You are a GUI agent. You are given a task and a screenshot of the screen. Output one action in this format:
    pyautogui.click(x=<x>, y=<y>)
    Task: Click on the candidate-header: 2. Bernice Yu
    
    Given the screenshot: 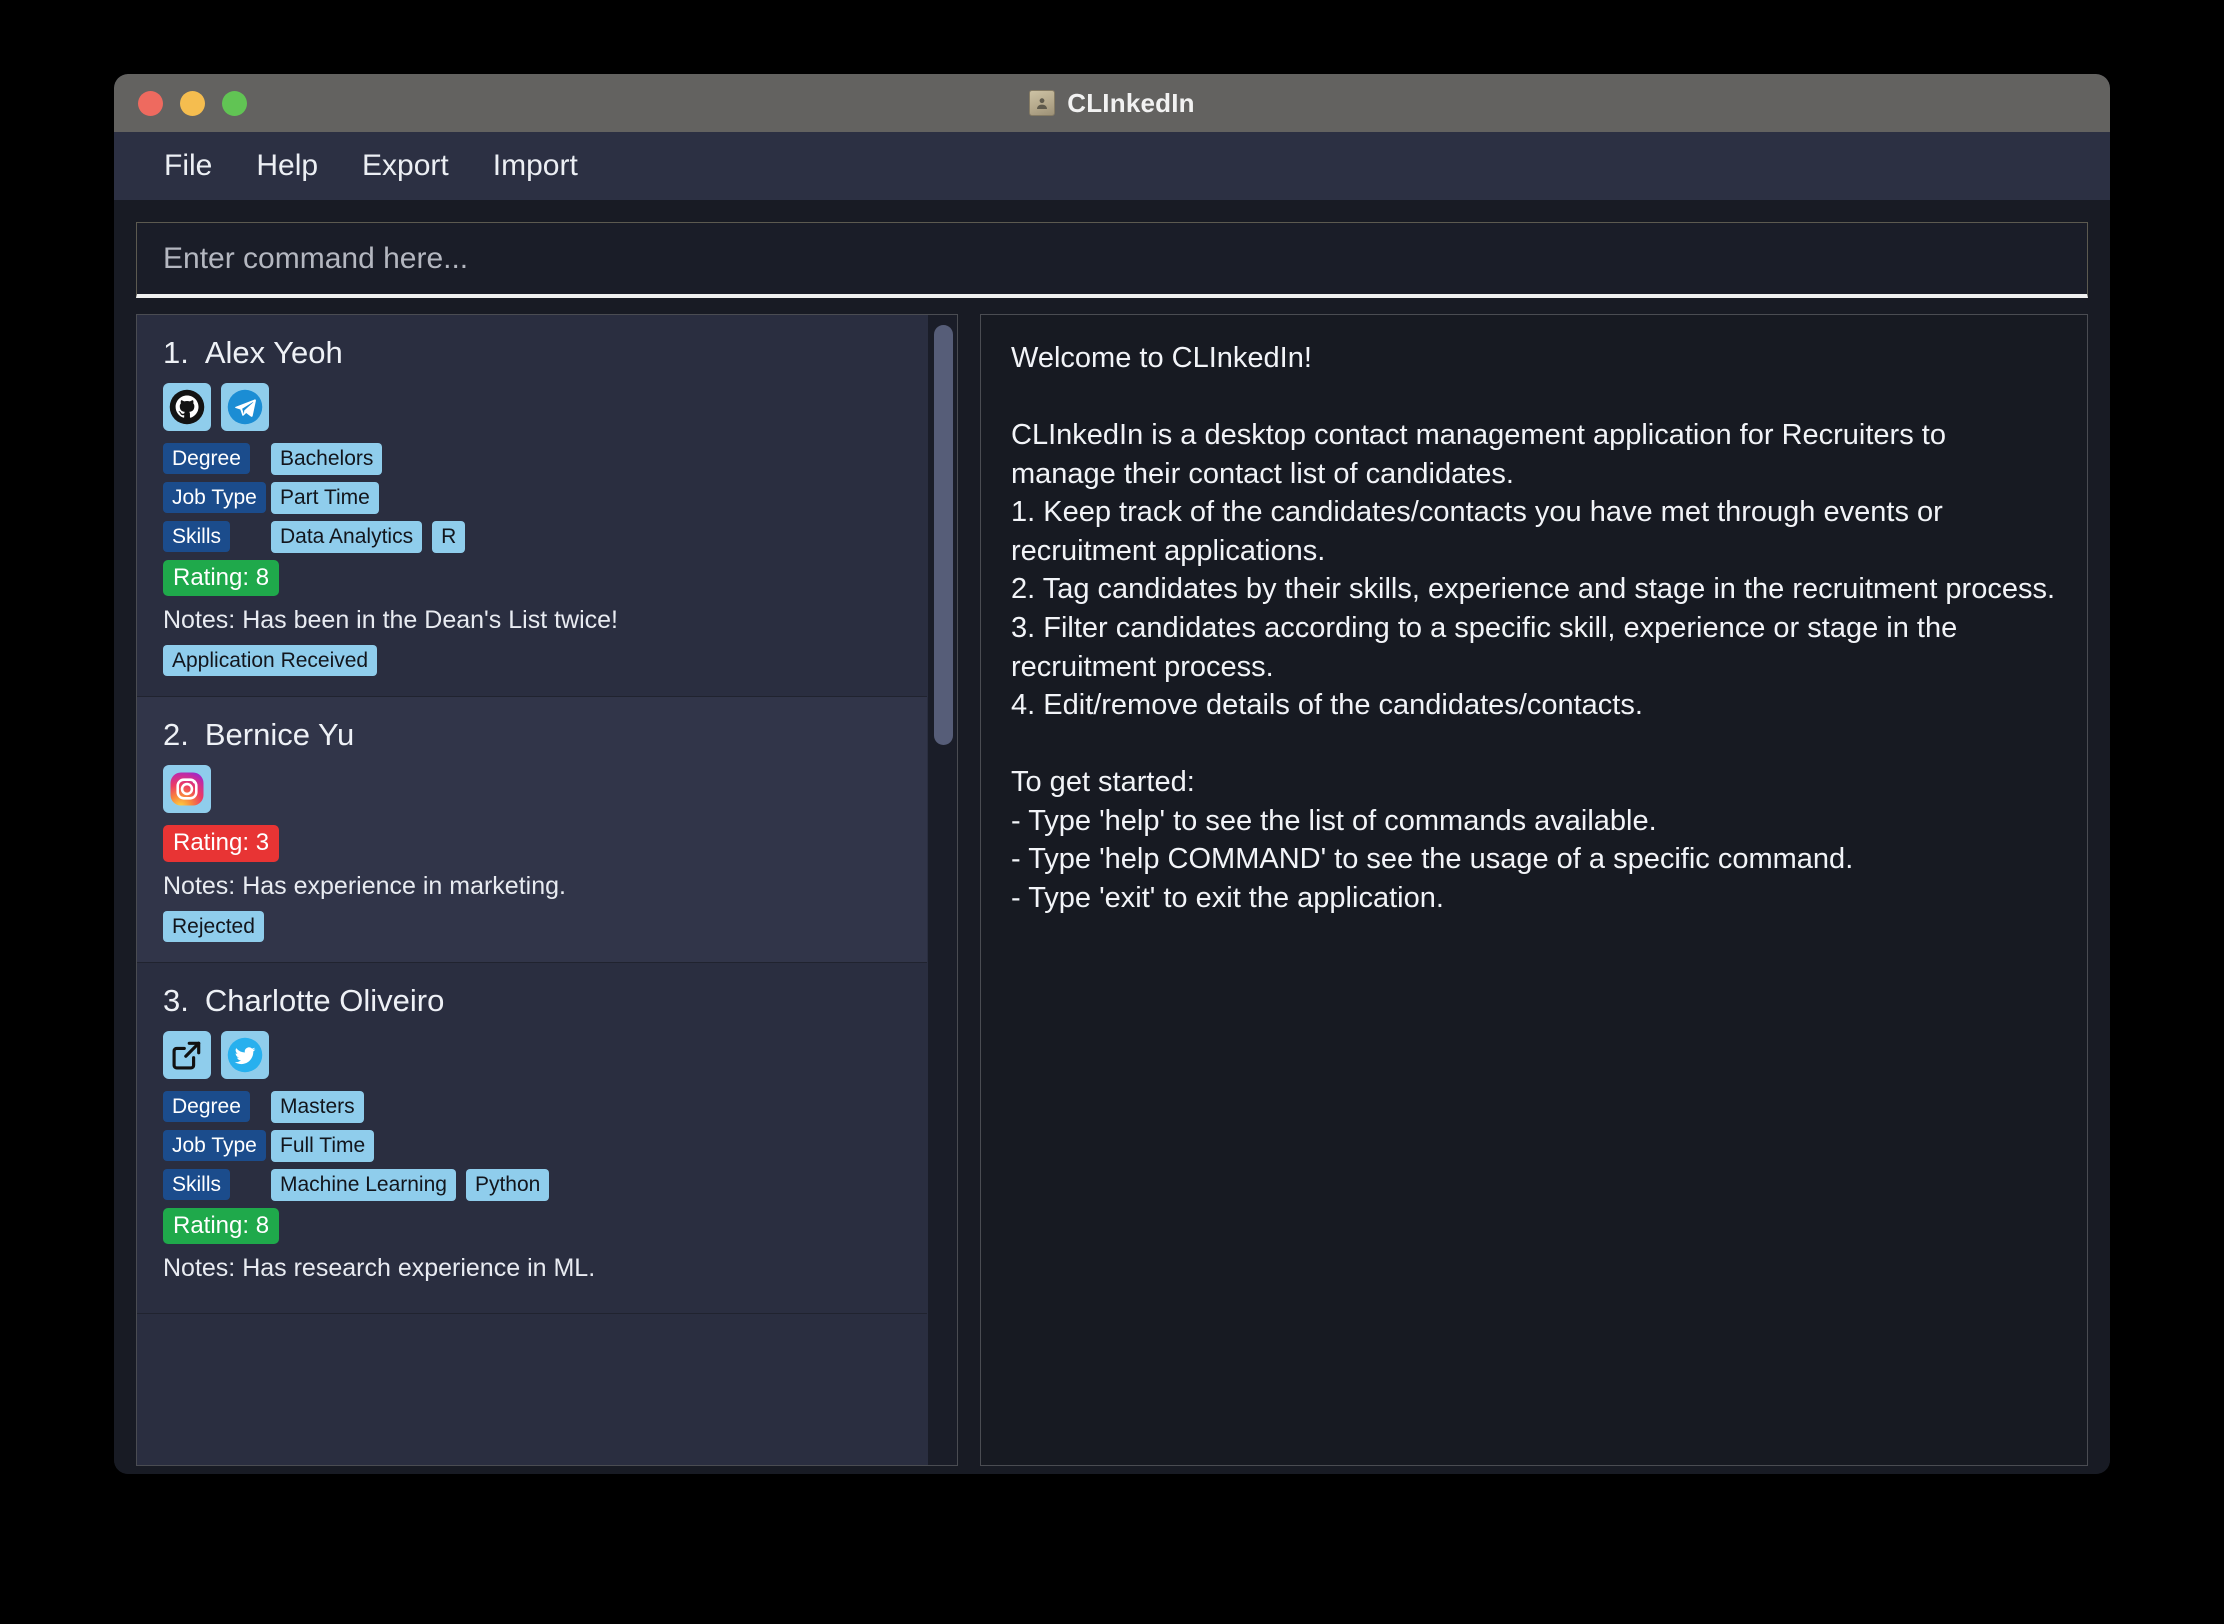 What is the action you would take?
    pyautogui.click(x=530, y=735)
    